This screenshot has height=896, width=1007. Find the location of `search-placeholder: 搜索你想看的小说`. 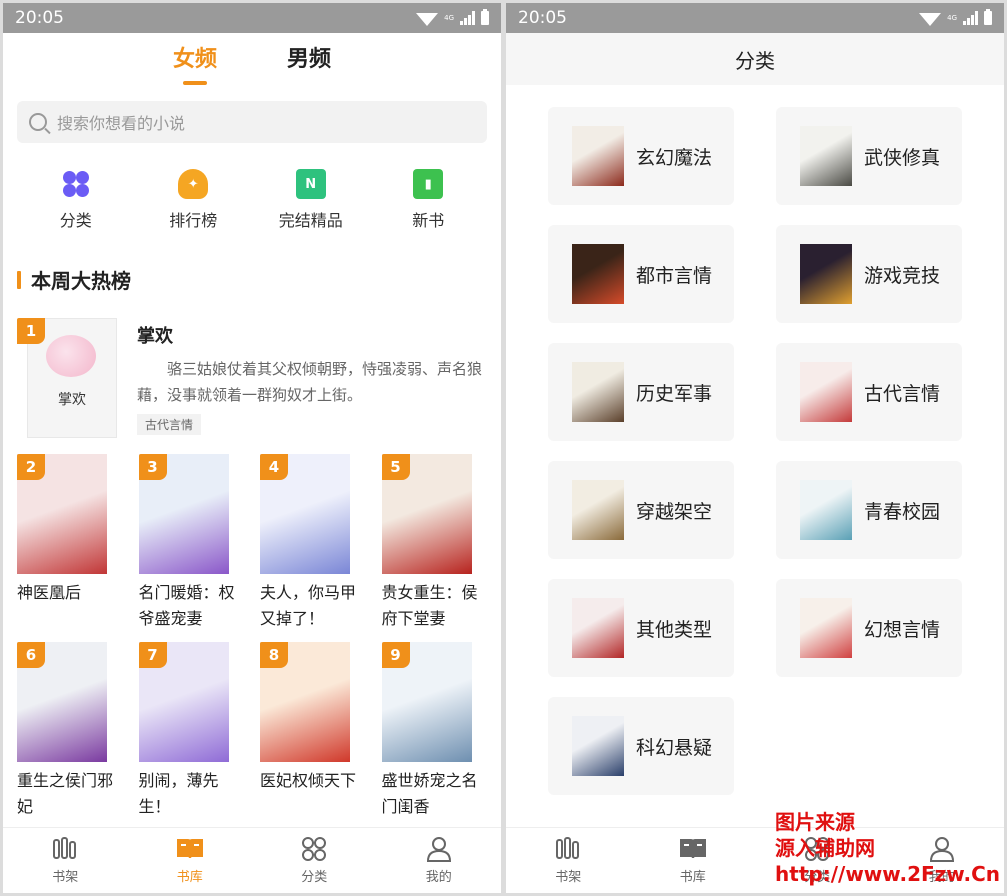

search-placeholder: 搜索你想看的小说 is located at coordinates (121, 123).